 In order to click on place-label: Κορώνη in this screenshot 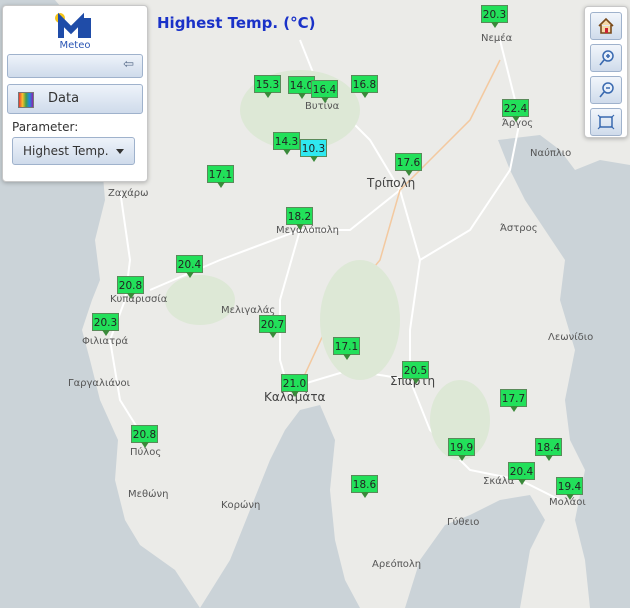, I will do `click(241, 505)`.